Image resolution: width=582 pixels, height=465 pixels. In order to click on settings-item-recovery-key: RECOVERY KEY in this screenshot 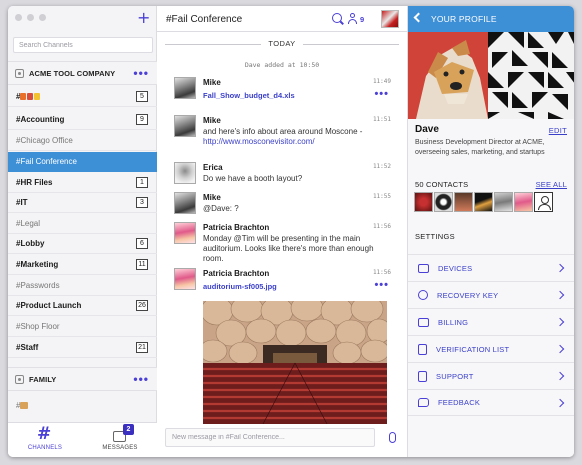, I will do `click(491, 294)`.